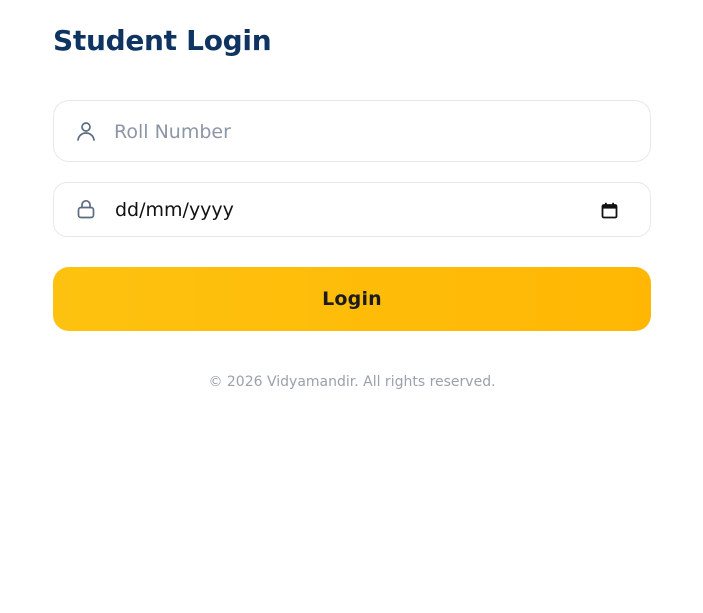 The width and height of the screenshot is (703, 613). I want to click on footer-copyright: © 2026 Vidyamandir. All rights reserved., so click(352, 382).